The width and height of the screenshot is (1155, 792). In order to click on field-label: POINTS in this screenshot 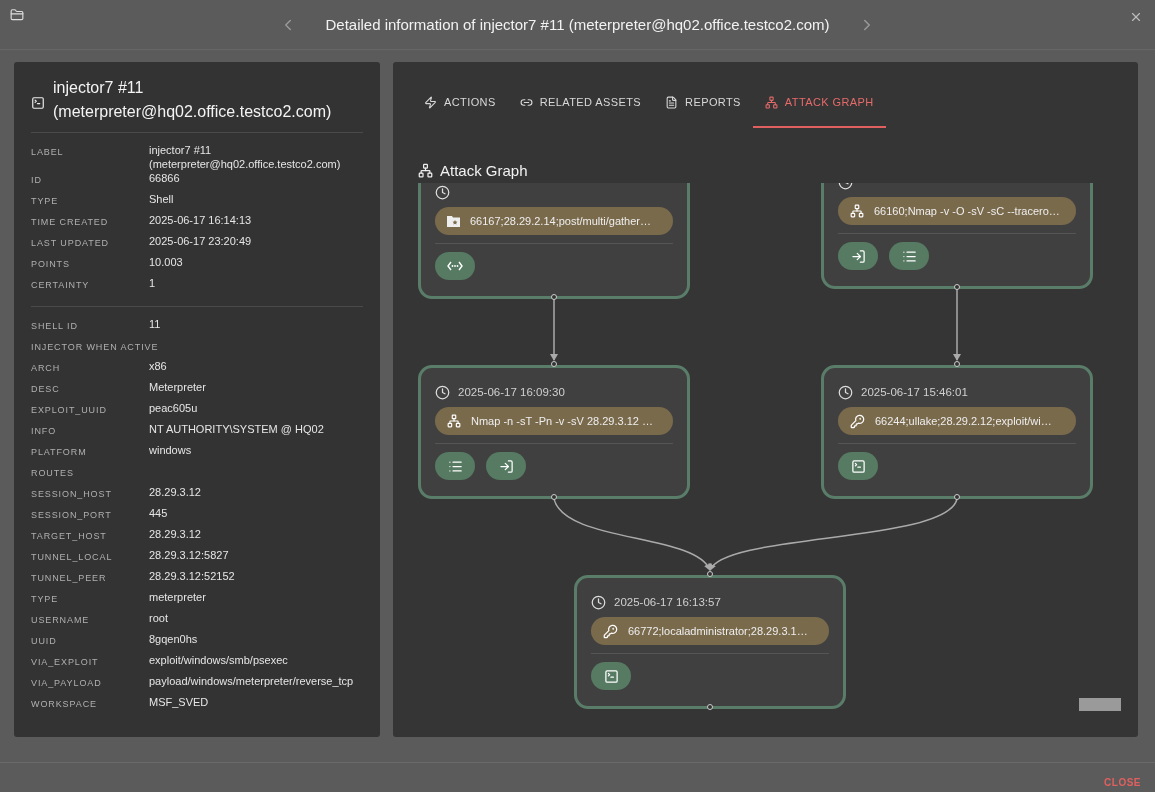, I will do `click(51, 264)`.